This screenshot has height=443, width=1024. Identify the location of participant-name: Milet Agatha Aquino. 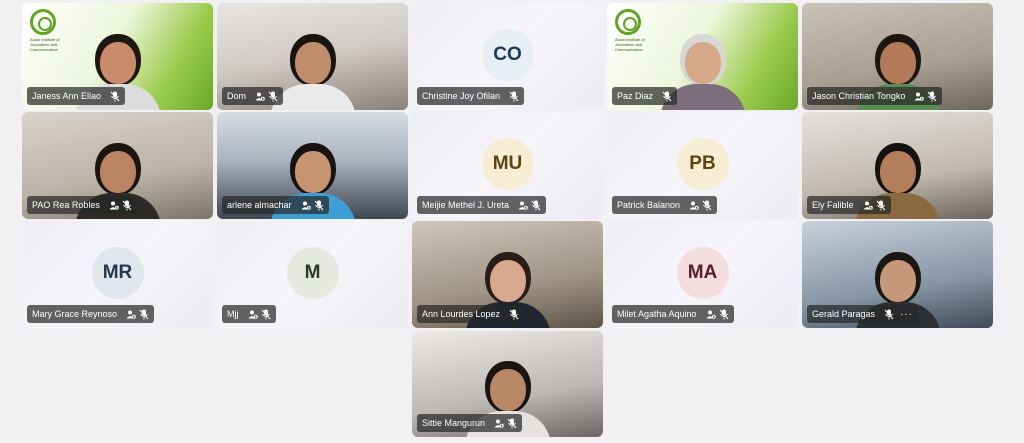
(657, 314).